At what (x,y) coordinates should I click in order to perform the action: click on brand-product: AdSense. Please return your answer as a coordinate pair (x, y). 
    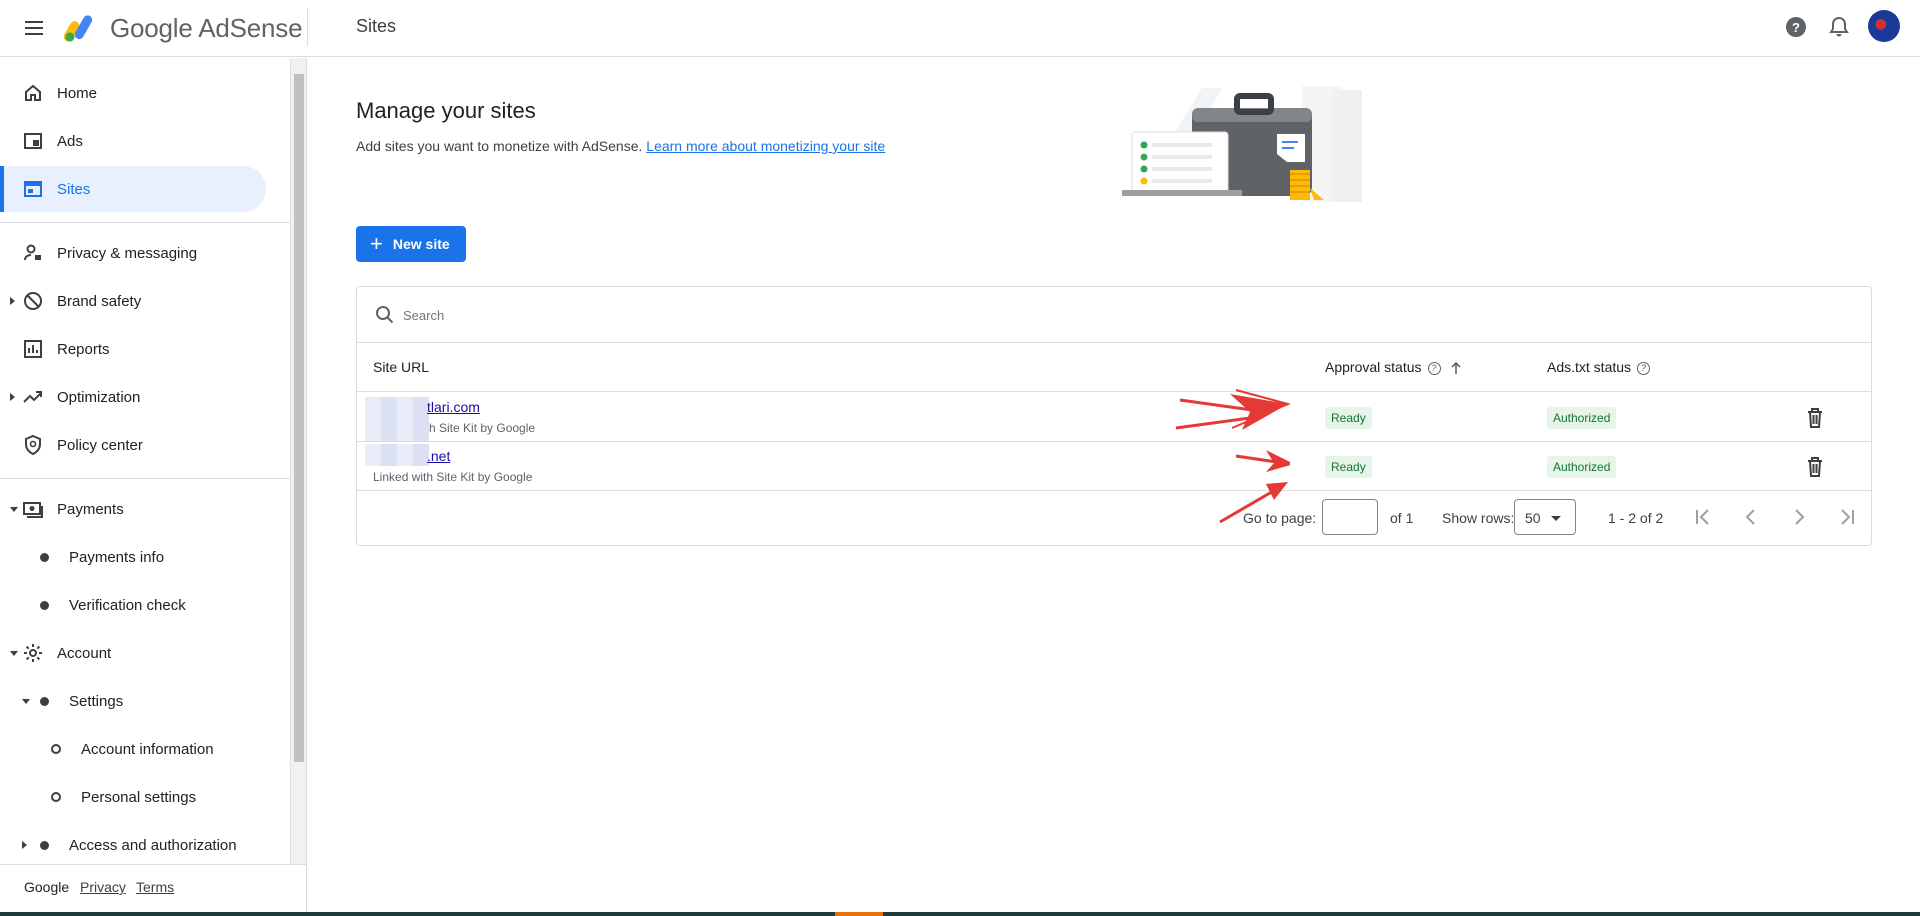
    Looking at the image, I should click on (250, 28).